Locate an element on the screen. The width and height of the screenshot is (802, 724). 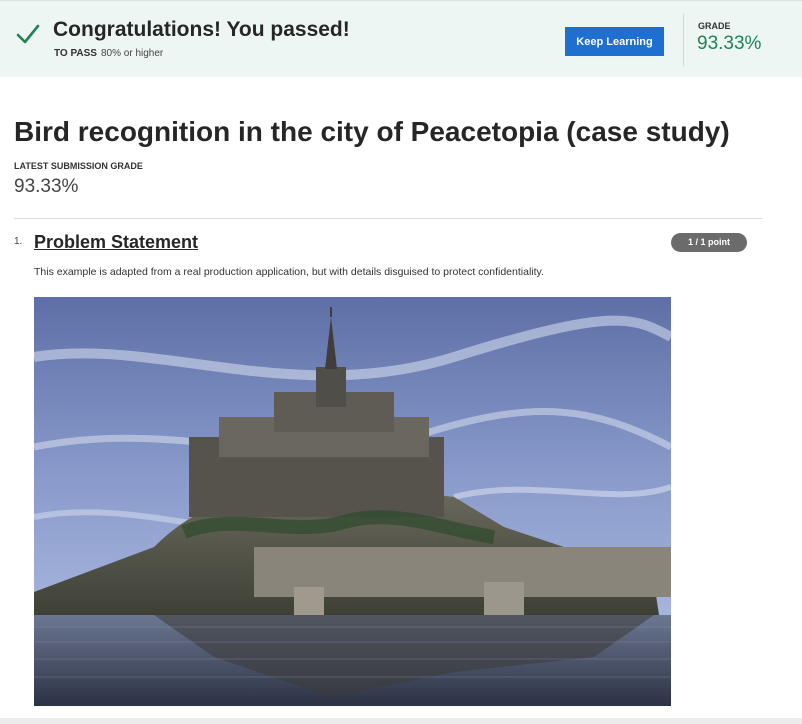
question-title: Problem Statement is located at coordinates (116, 242).